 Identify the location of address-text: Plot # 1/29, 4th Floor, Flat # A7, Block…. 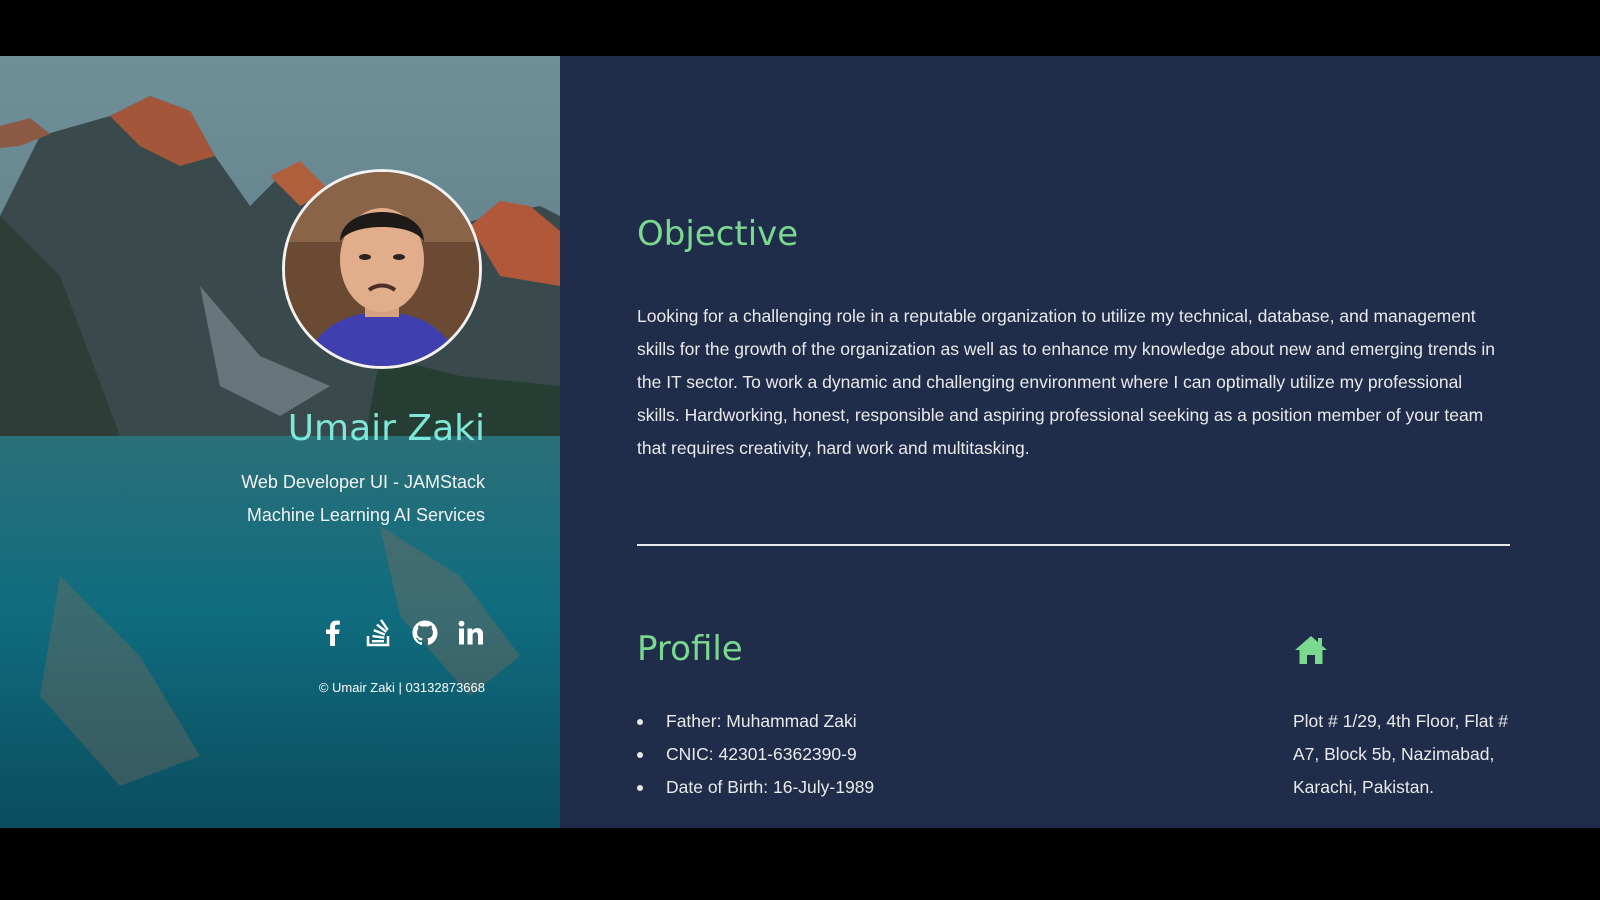
(1400, 754).